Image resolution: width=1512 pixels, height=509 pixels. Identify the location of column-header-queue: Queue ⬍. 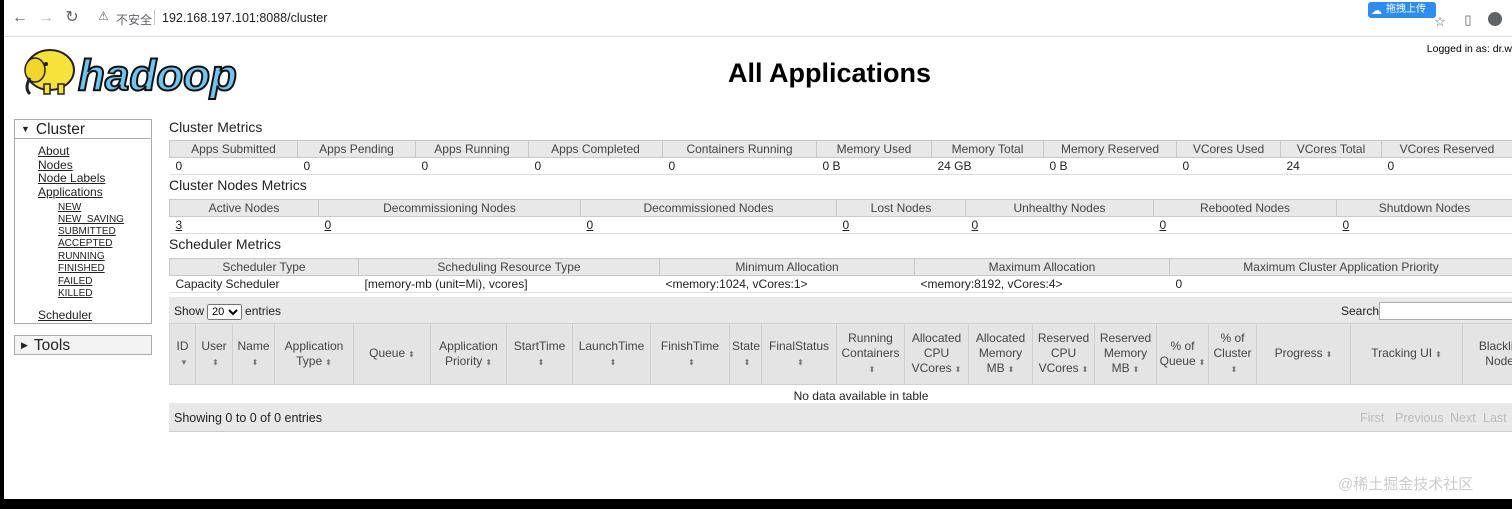
(392, 354).